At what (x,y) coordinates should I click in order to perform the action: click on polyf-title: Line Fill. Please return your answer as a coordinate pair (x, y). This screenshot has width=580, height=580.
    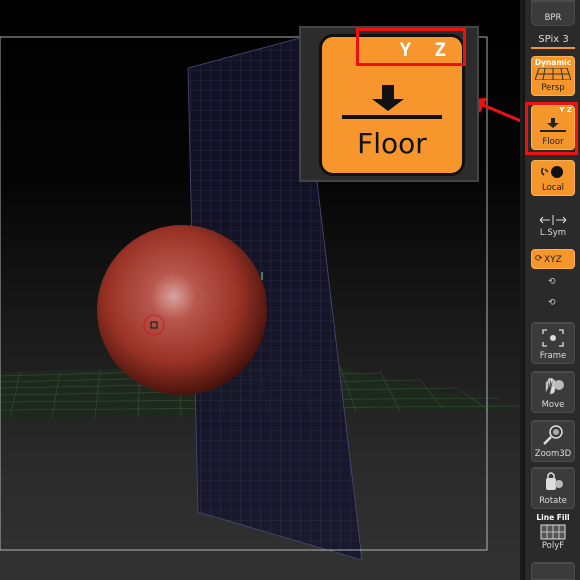
    Looking at the image, I should click on (553, 517).